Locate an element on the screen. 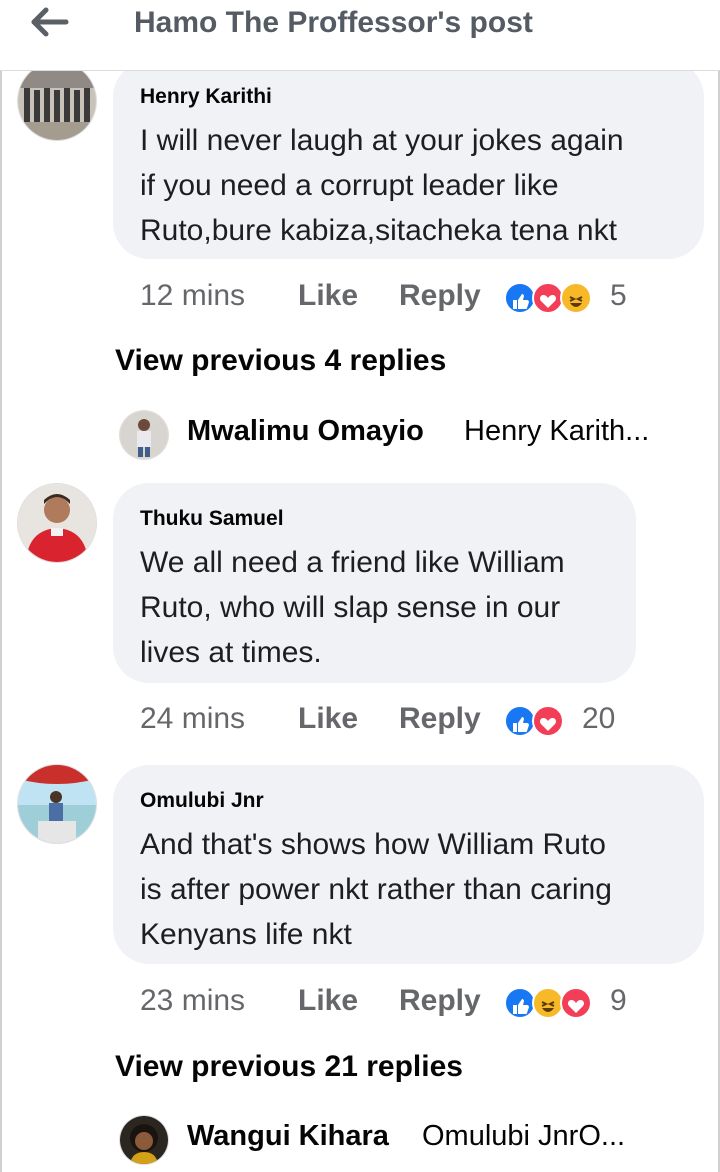 Image resolution: width=720 pixels, height=1172 pixels. comment-actions: 23 mins Like Reply 9 is located at coordinates (390, 1001).